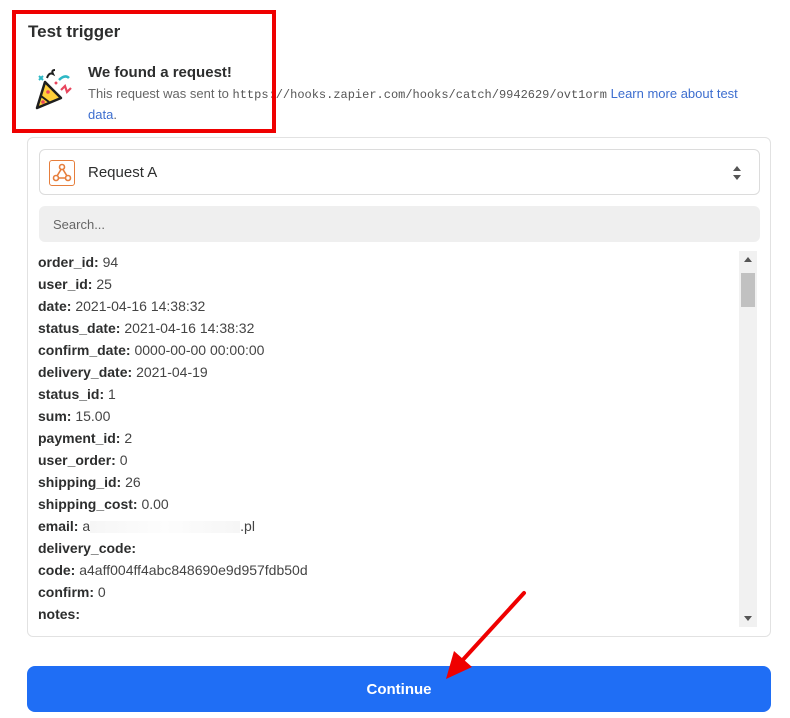  I want to click on found-title: We found a request!, so click(160, 72).